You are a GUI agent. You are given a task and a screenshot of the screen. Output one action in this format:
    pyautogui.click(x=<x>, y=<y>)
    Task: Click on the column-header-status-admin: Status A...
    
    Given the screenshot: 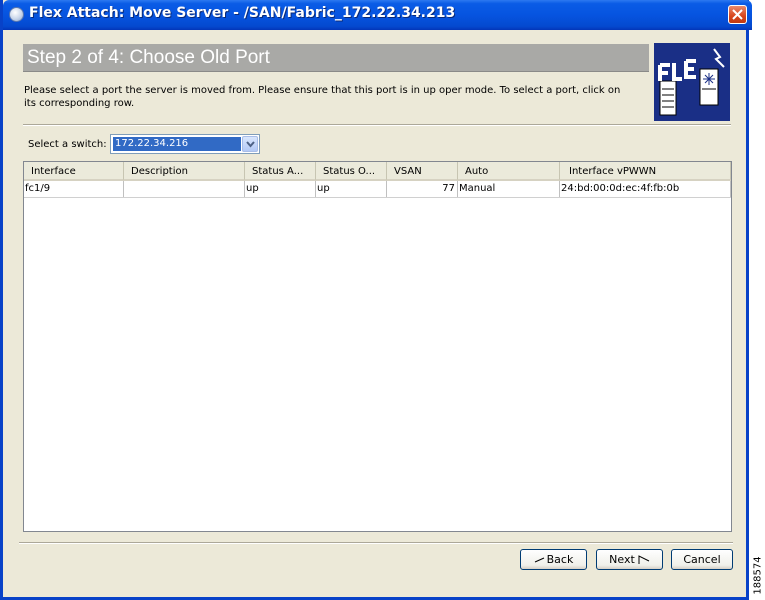 What is the action you would take?
    pyautogui.click(x=280, y=171)
    